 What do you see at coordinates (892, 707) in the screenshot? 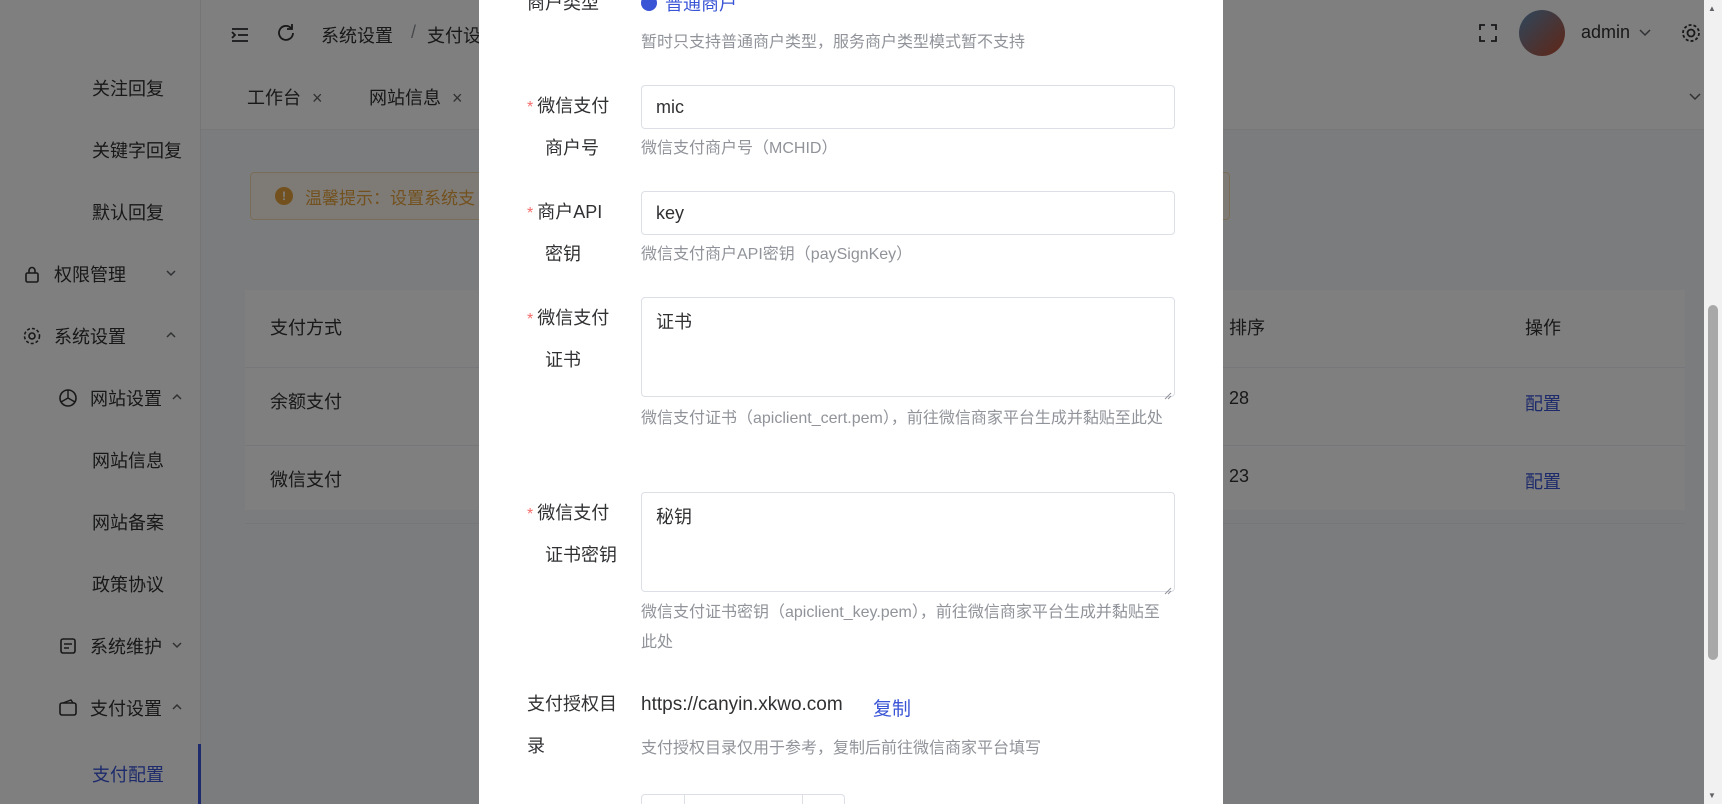
I see `copy-button: 复制` at bounding box center [892, 707].